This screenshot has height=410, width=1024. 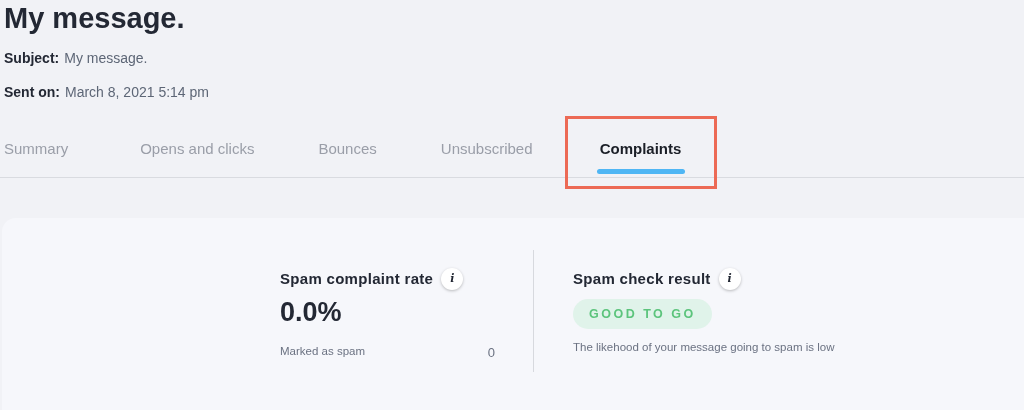 I want to click on detail-value: 0, so click(x=491, y=352).